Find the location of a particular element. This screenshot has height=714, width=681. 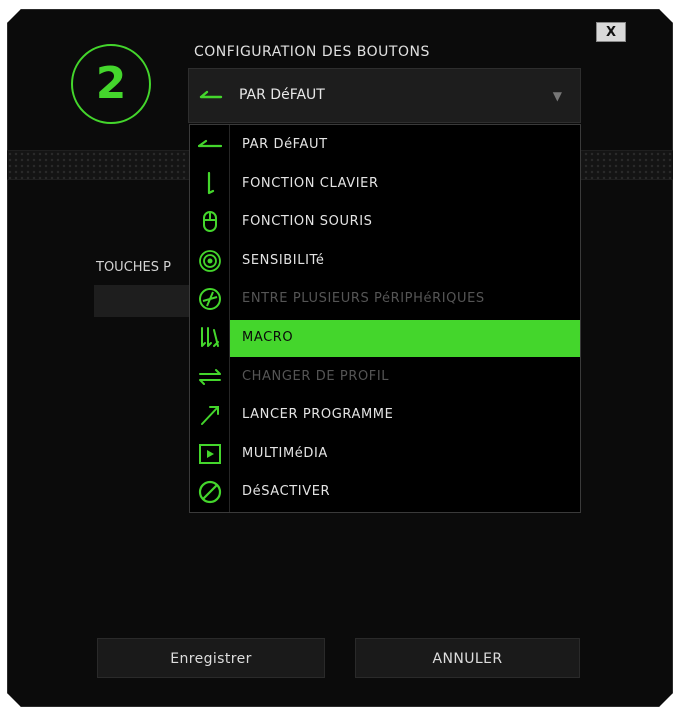

menu-item-label: FONCTION CLAVIER is located at coordinates (310, 183).